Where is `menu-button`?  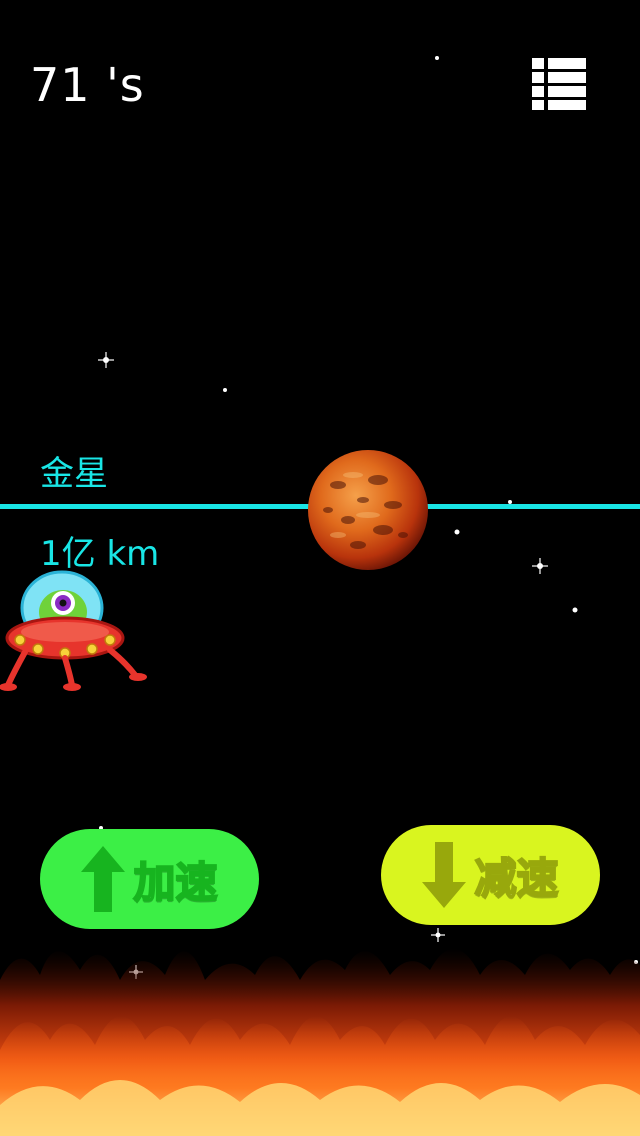
menu-button is located at coordinates (559, 84).